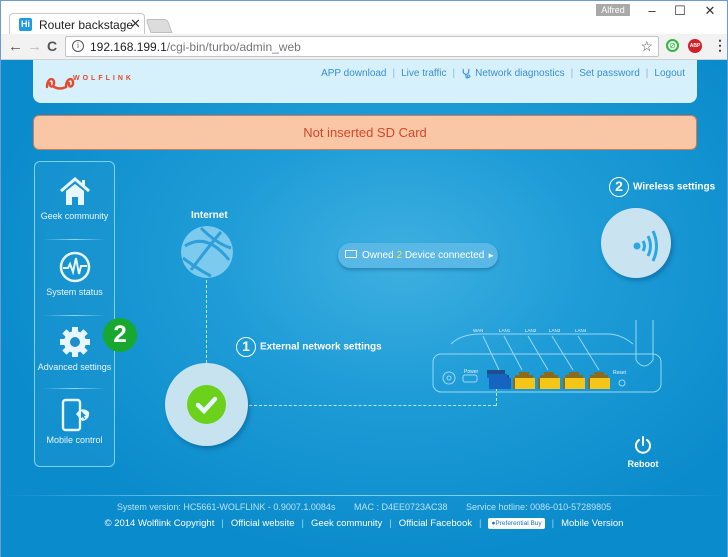  Describe the element at coordinates (531, 330) in the screenshot. I see `port-label-lan2: LAN2` at that location.